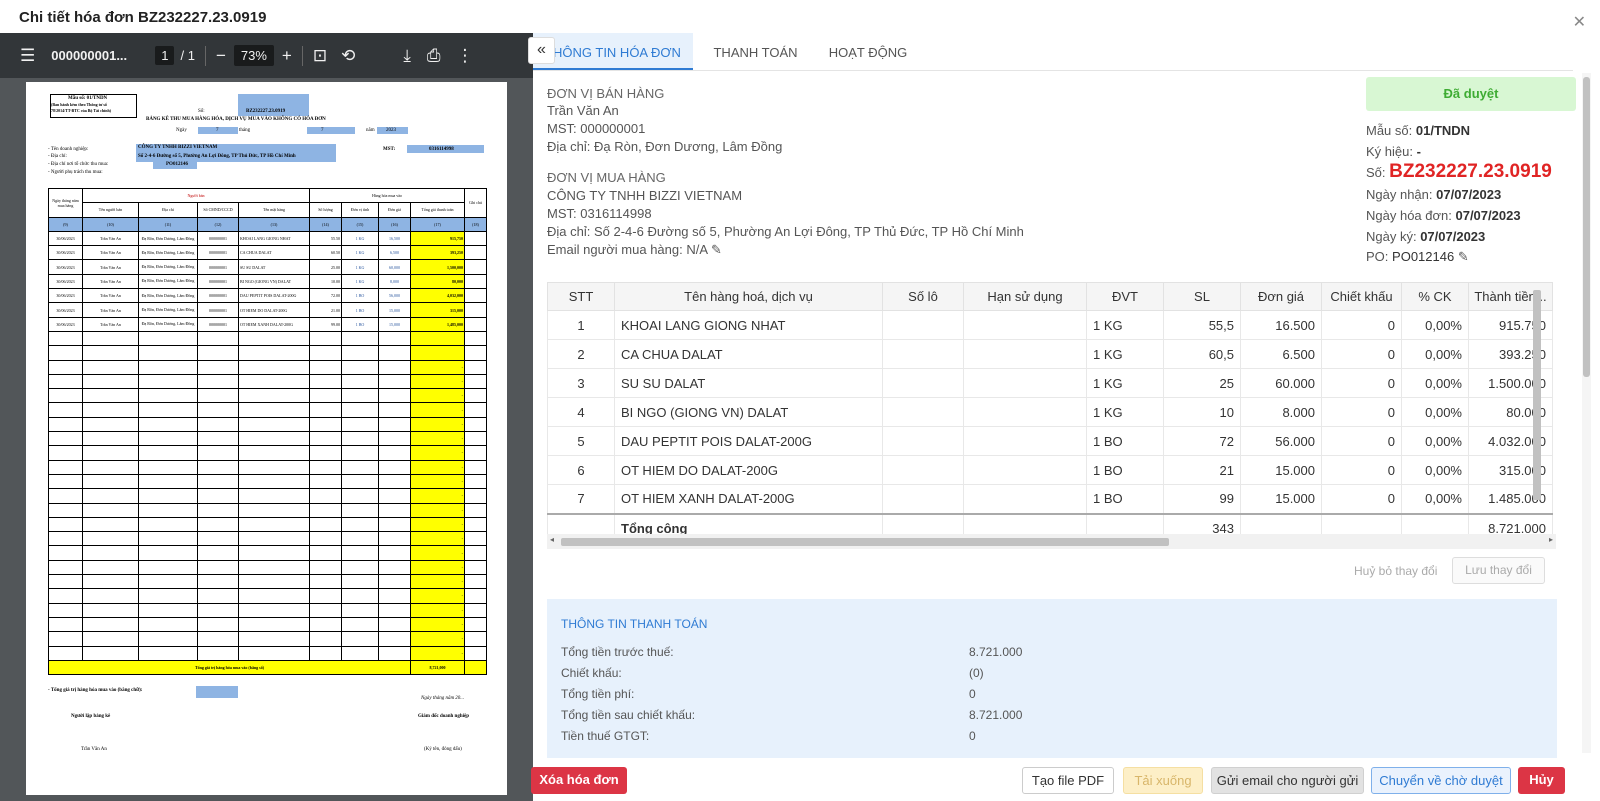  Describe the element at coordinates (1287, 780) in the screenshot. I see `email-sender-button: Gửi email cho người gửi` at that location.